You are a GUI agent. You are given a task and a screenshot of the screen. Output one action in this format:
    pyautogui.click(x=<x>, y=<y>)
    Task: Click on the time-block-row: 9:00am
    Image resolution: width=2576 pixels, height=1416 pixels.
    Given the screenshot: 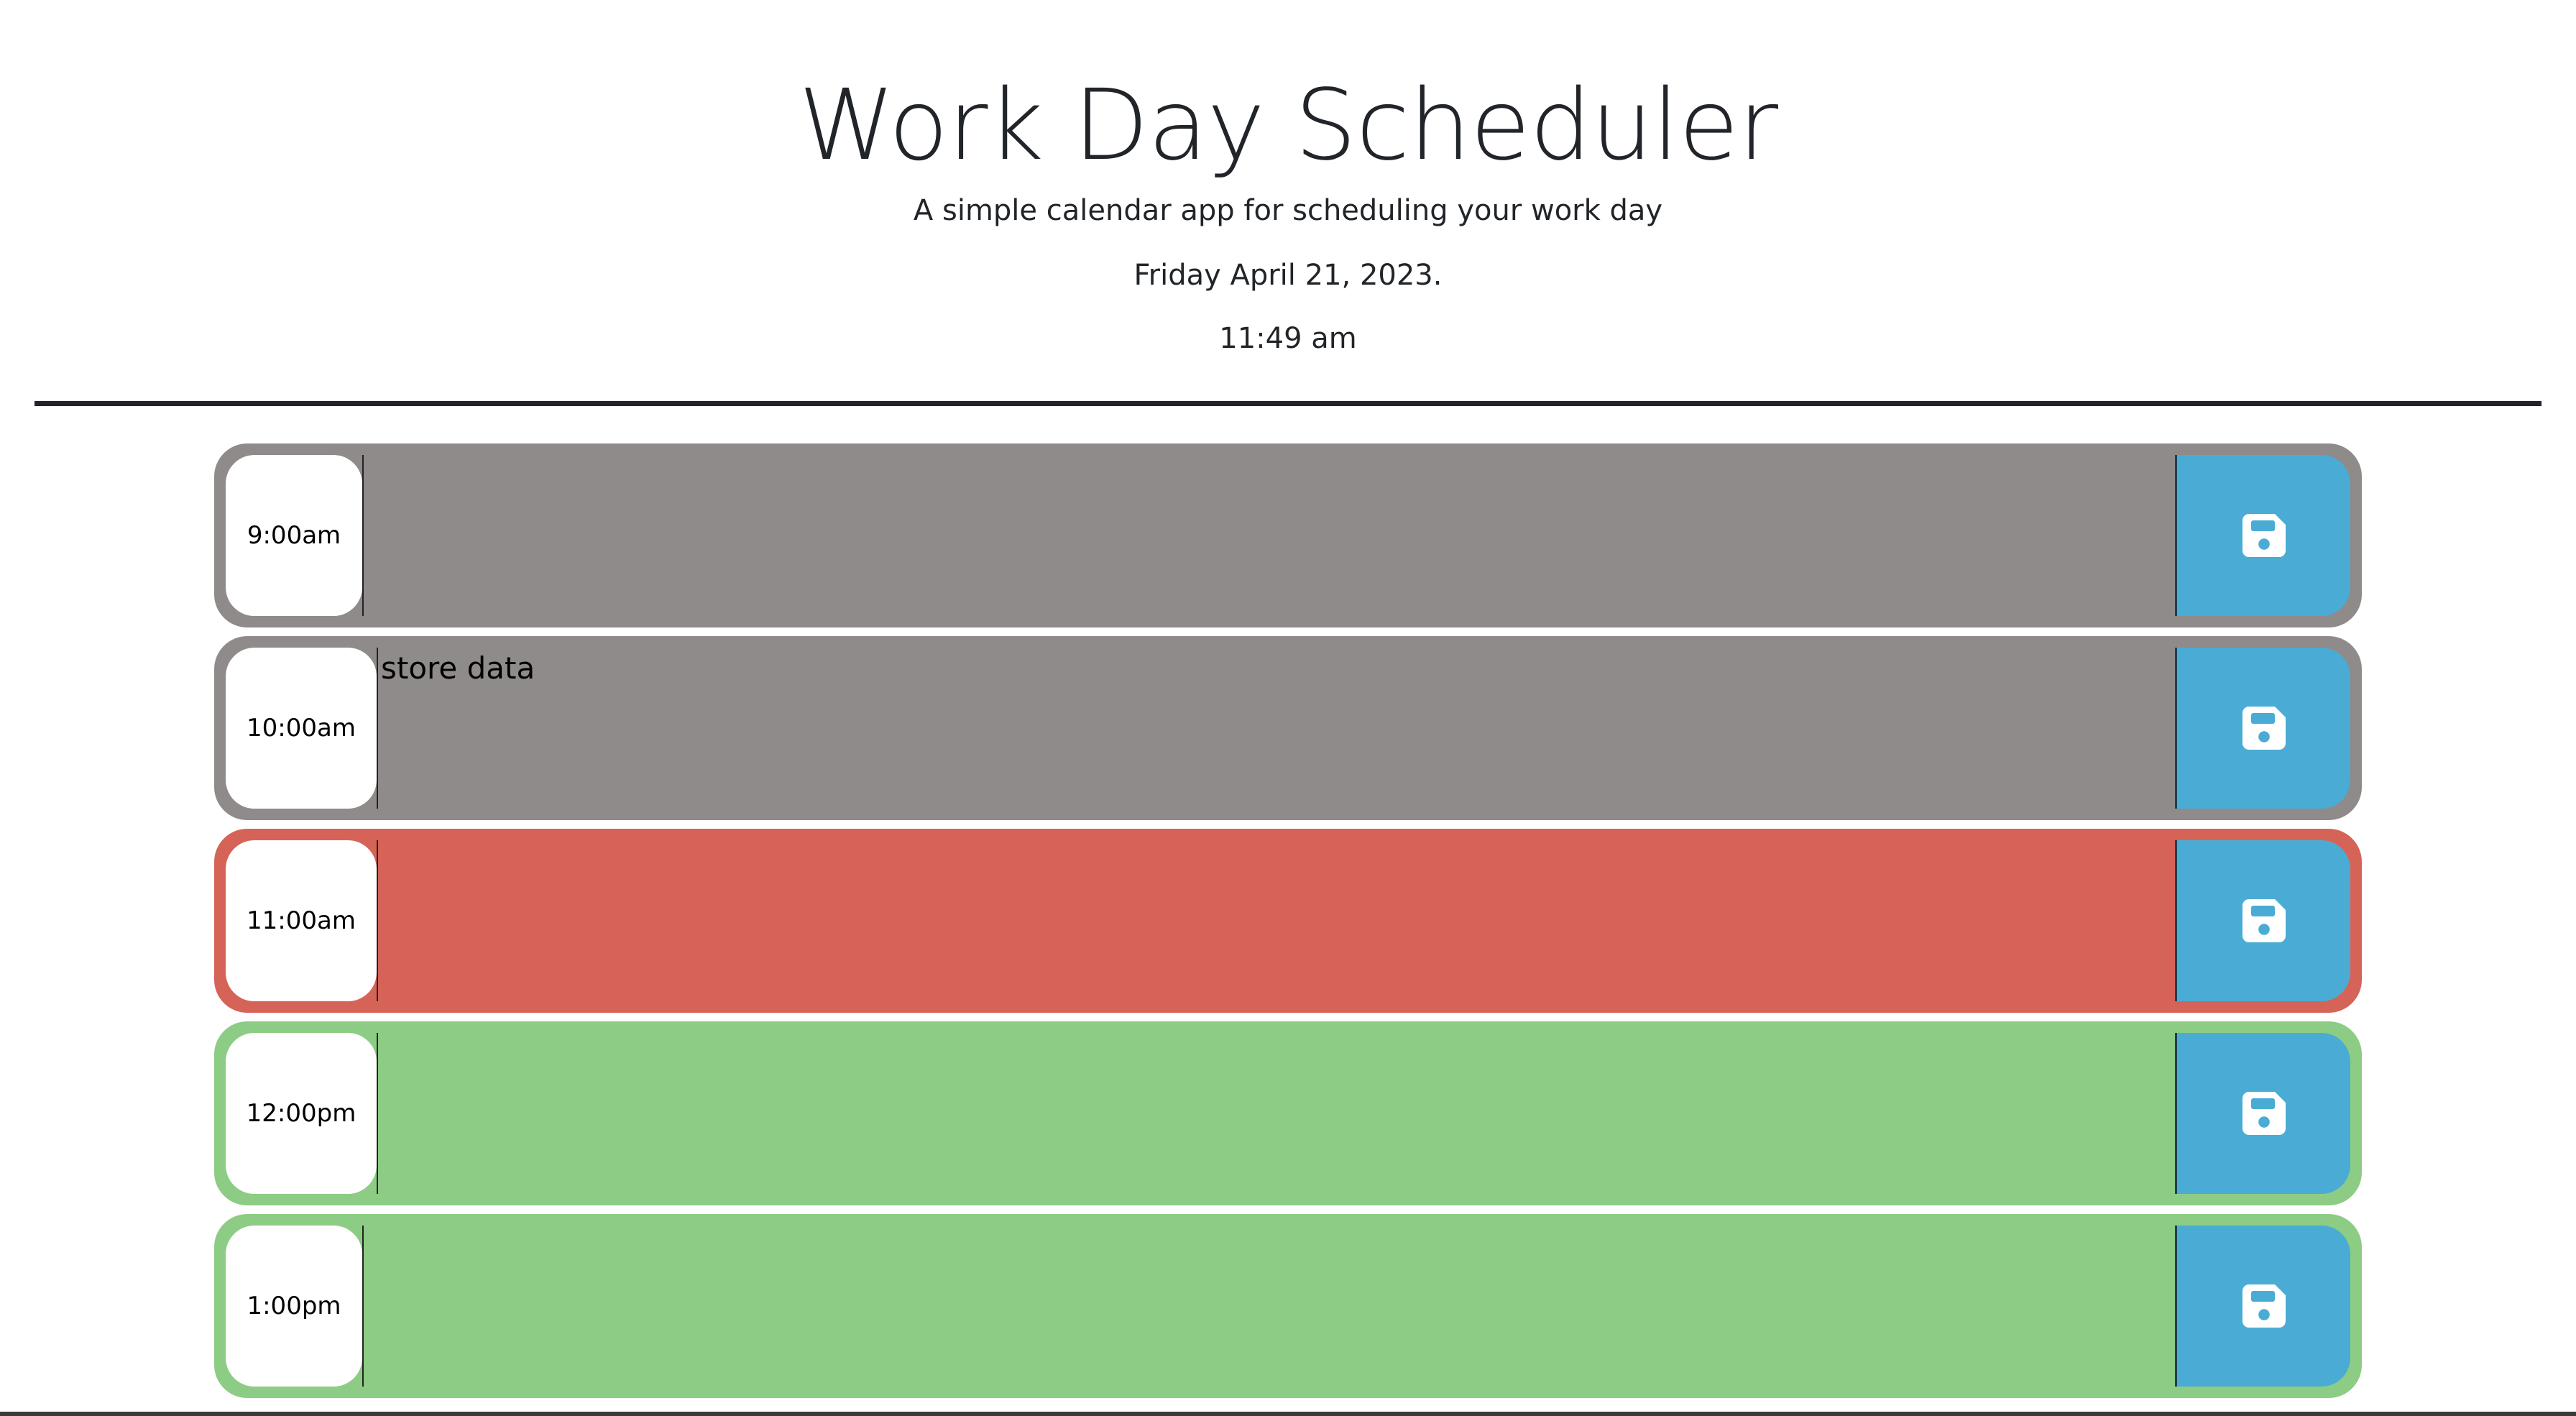 What is the action you would take?
    pyautogui.click(x=1288, y=535)
    